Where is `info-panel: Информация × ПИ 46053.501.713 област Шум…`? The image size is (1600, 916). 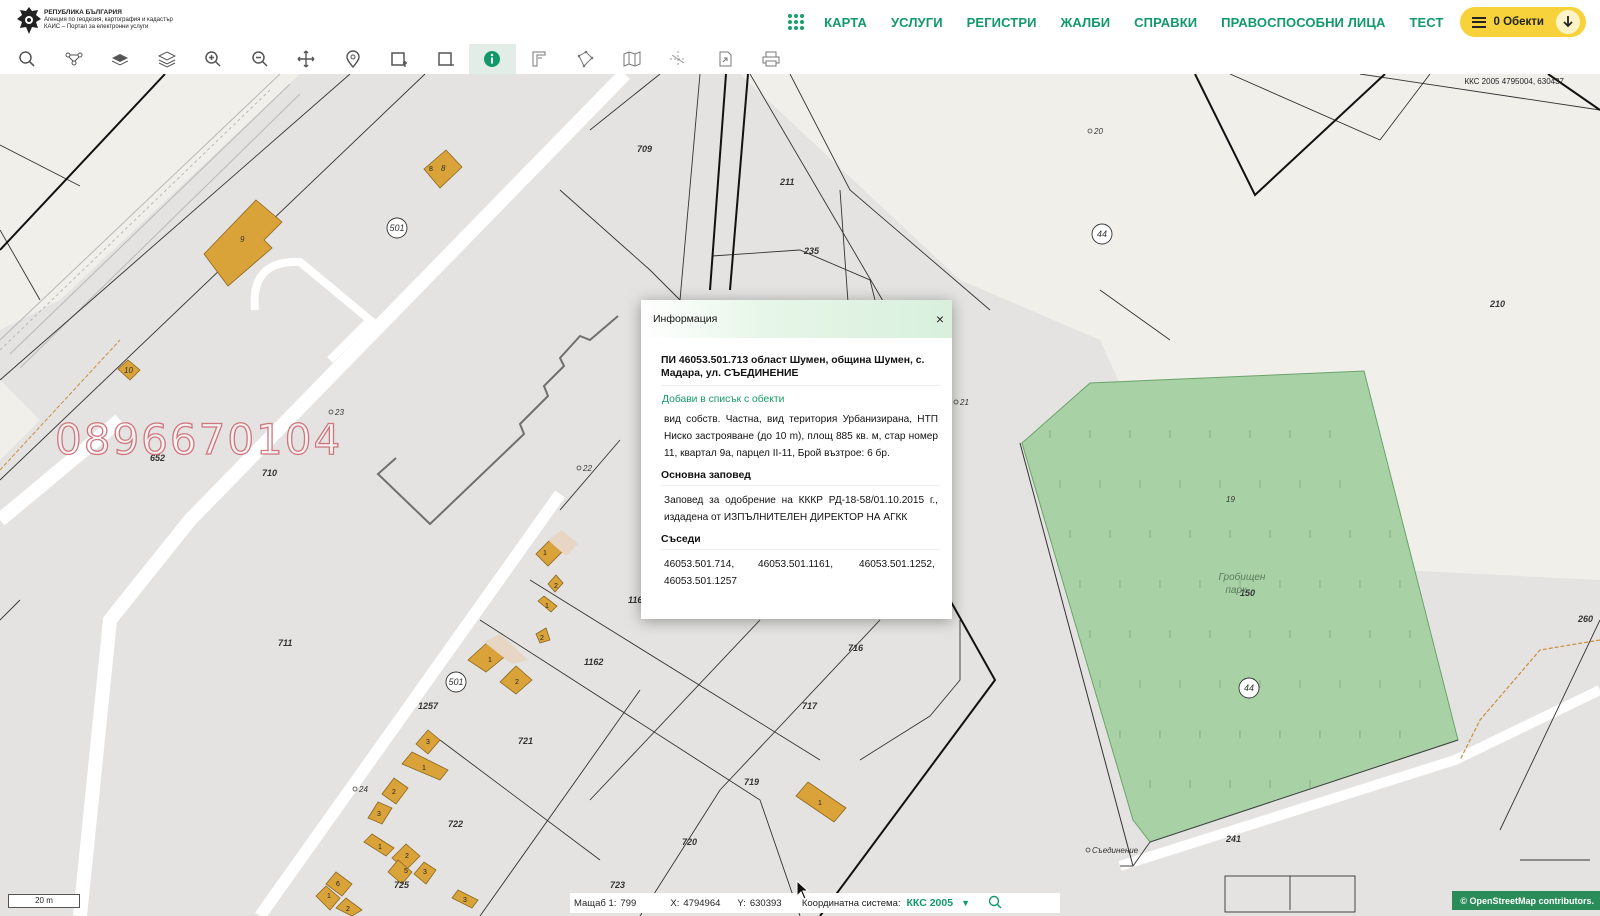 info-panel: Информация × ПИ 46053.501.713 област Шум… is located at coordinates (796, 459).